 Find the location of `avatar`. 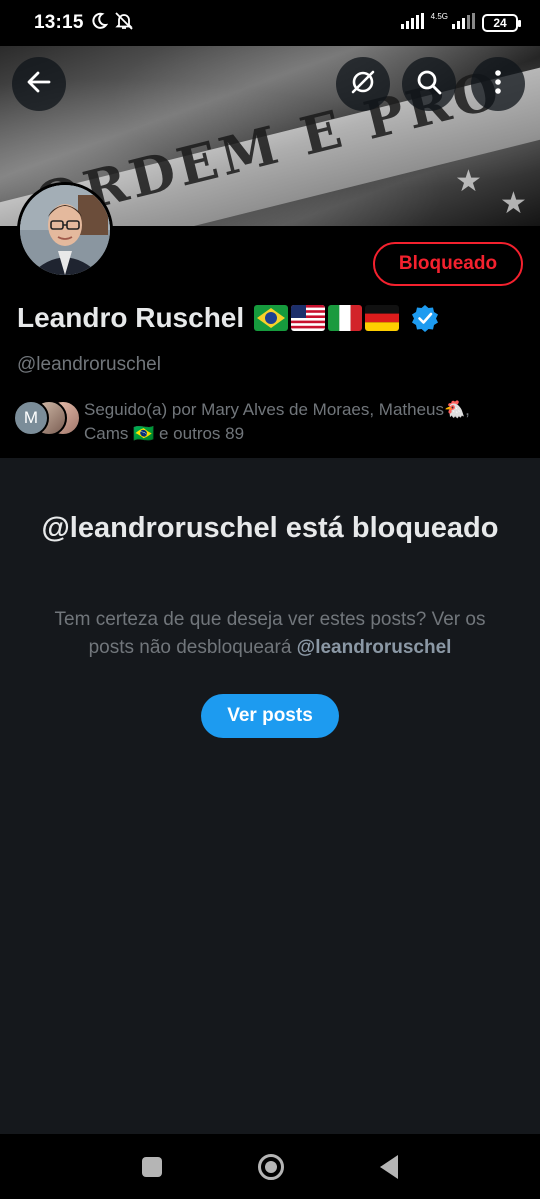

avatar is located at coordinates (65, 230).